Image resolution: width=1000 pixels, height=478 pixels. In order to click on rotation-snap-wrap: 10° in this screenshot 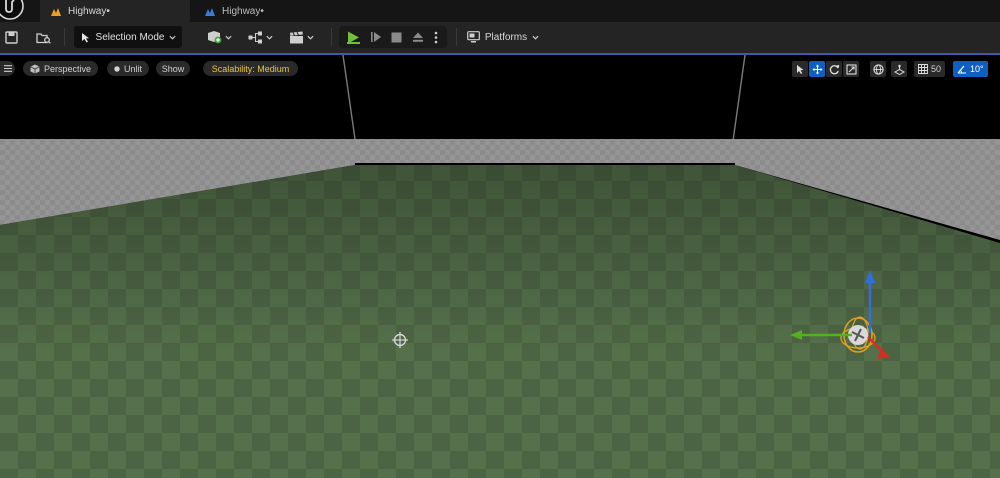, I will do `click(970, 69)`.